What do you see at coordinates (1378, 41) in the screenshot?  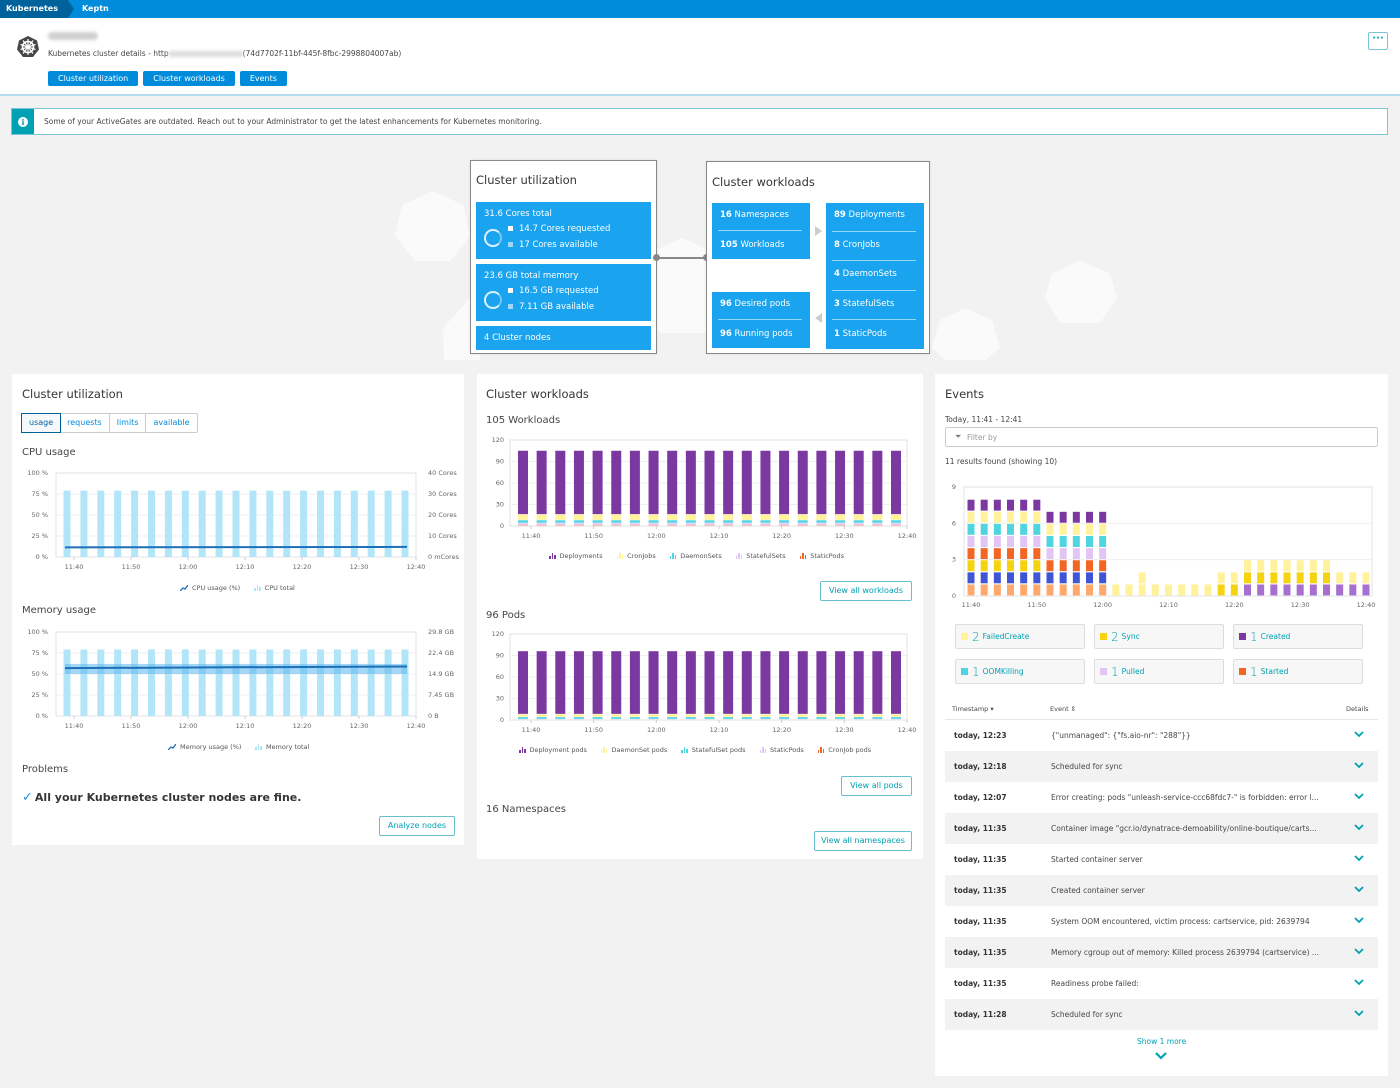 I see `more-options-button: ···` at bounding box center [1378, 41].